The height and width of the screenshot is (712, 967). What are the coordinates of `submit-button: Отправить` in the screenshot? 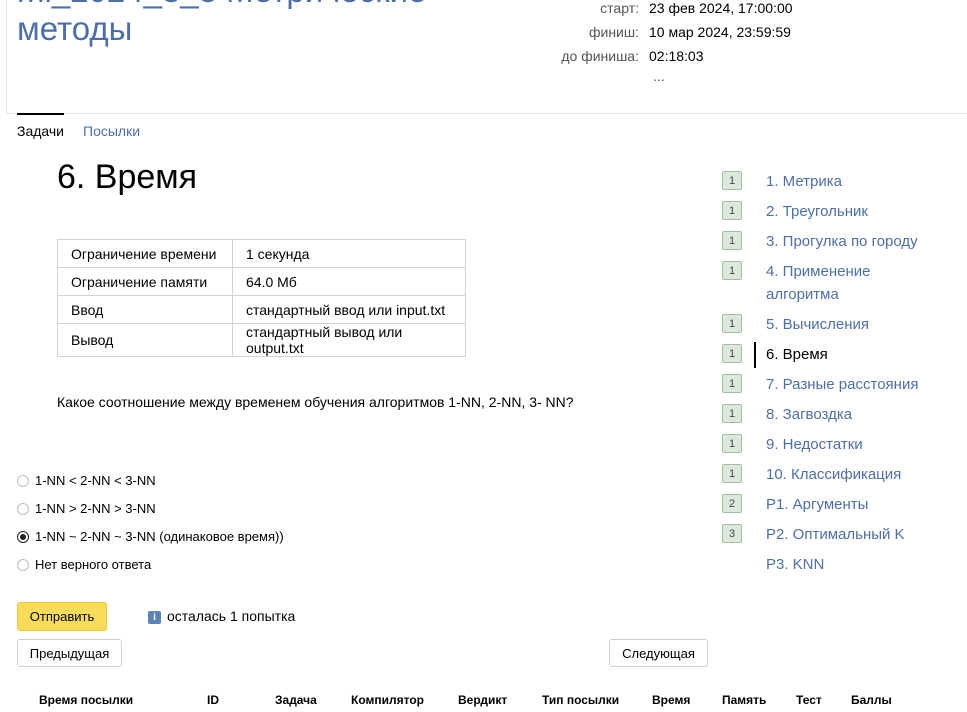 It's located at (62, 616).